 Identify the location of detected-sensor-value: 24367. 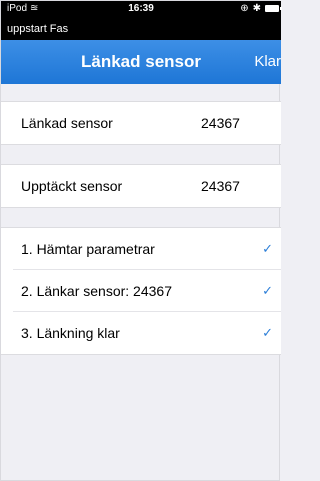
(220, 186).